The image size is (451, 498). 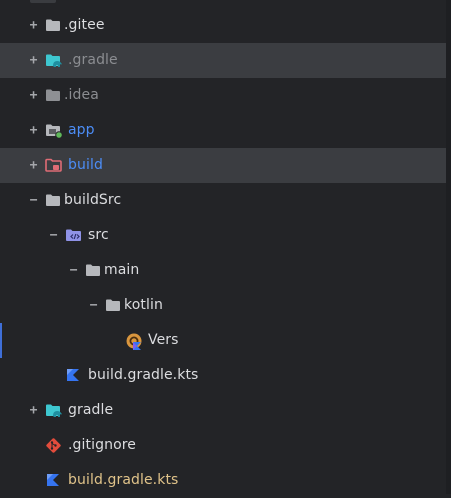 I want to click on tree-item-label: .idea, so click(x=81, y=95).